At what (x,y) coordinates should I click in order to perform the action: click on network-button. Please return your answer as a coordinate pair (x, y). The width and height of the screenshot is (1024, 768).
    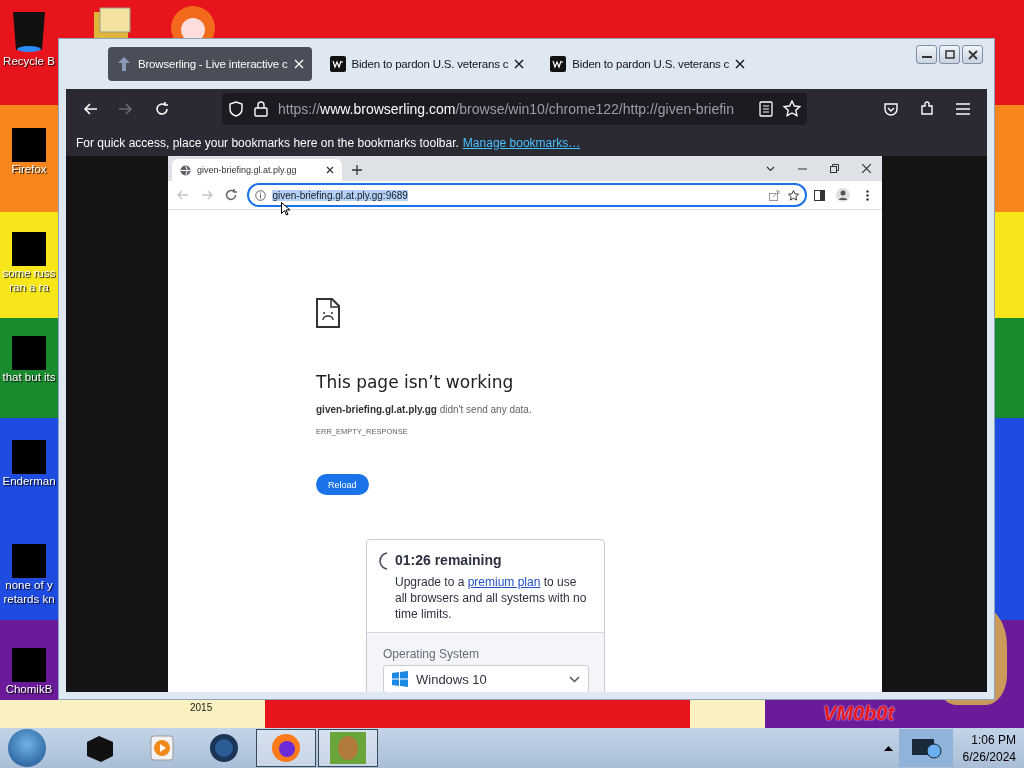
    Looking at the image, I should click on (925, 748).